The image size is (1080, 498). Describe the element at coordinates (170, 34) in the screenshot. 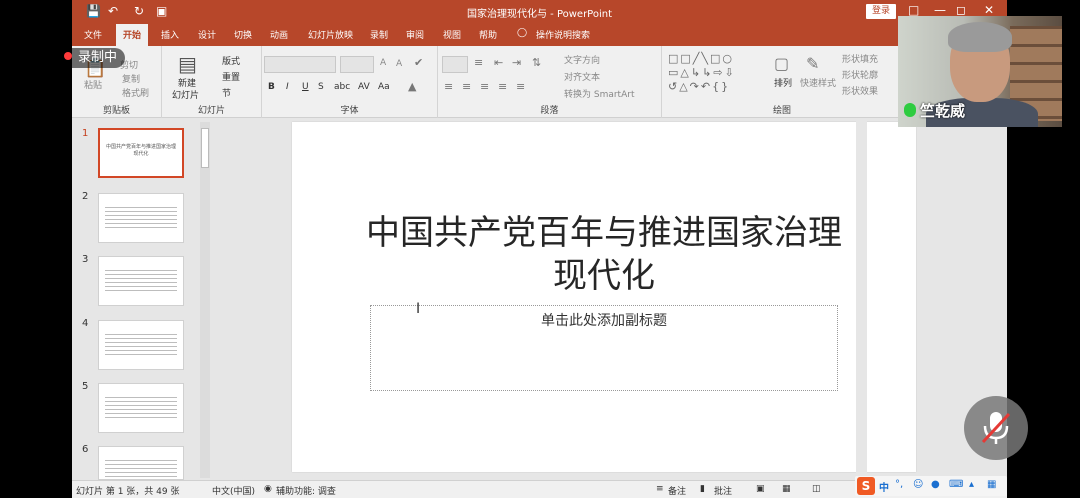

I see `tab-insert: 插入` at that location.